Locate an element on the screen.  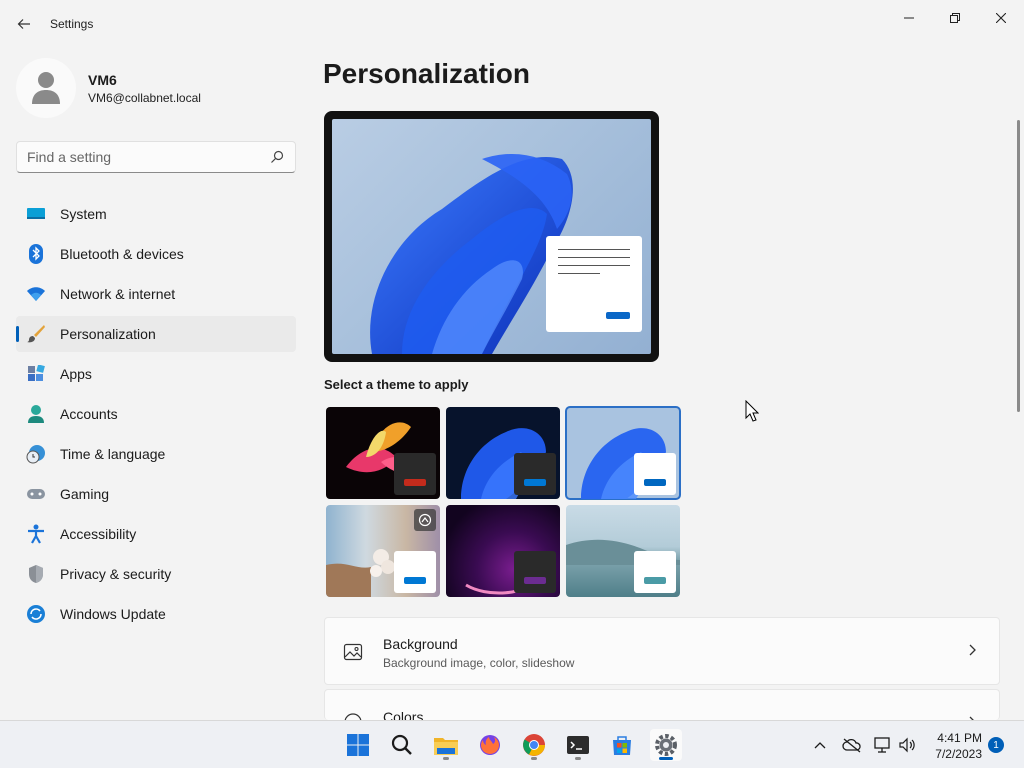
taskbar-clock: 4:41 PM 7/2/2023 is located at coordinates (955, 746).